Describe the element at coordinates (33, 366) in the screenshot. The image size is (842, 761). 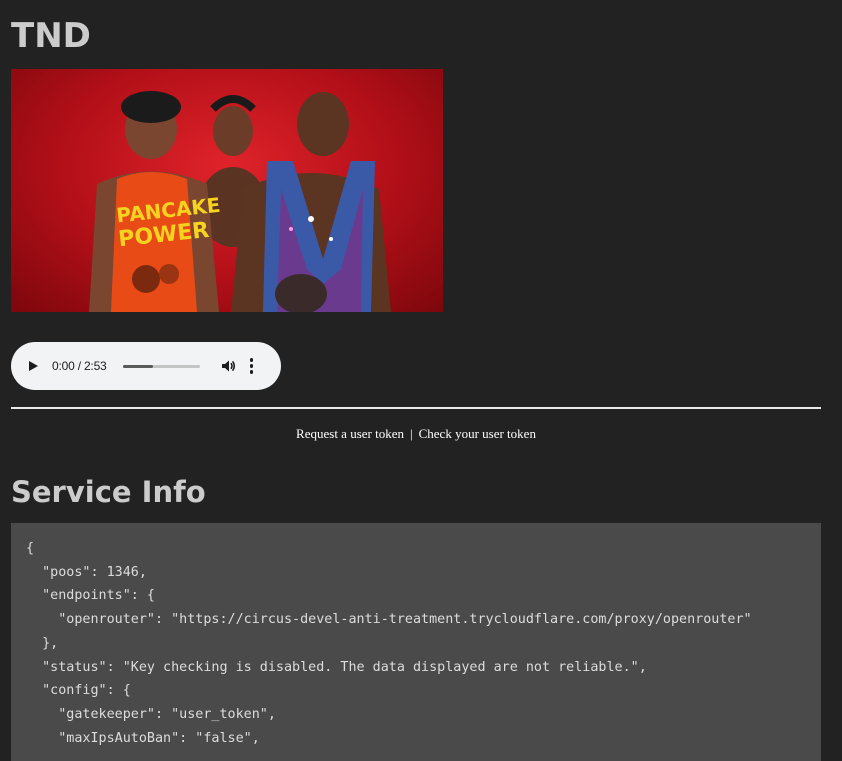
I see `play-icon` at that location.